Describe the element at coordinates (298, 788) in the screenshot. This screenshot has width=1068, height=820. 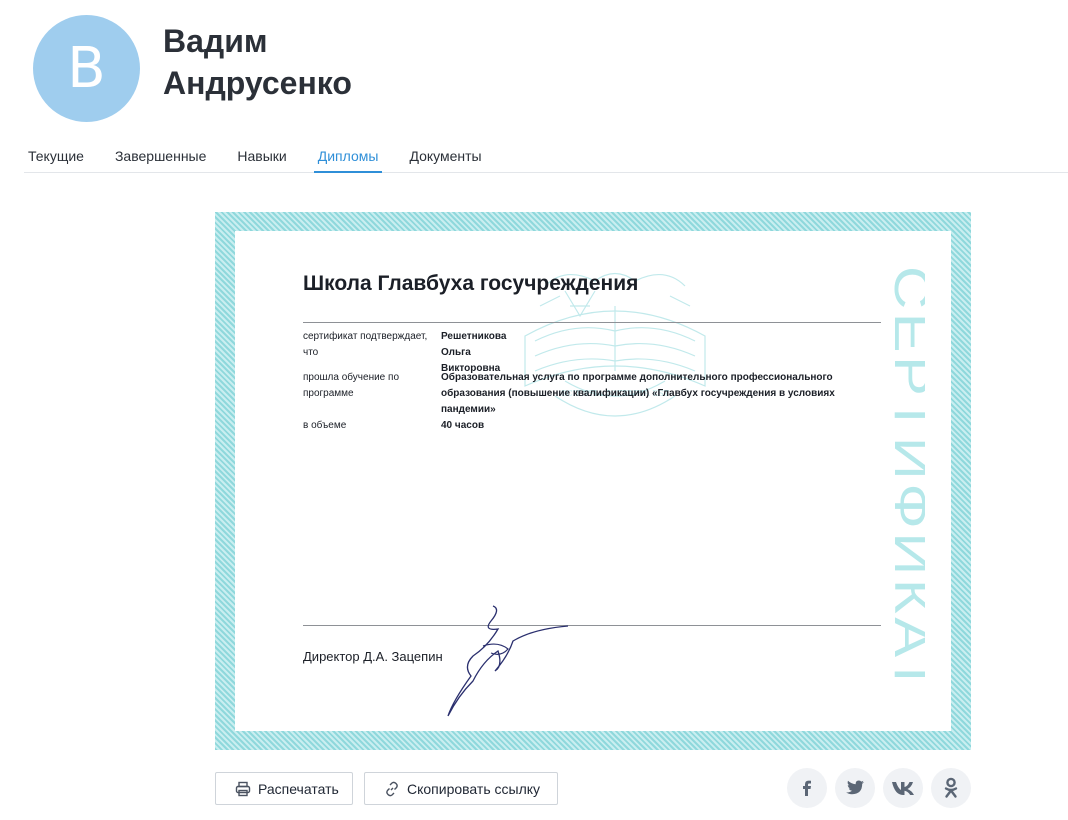
I see `print-label: Распечатать` at that location.